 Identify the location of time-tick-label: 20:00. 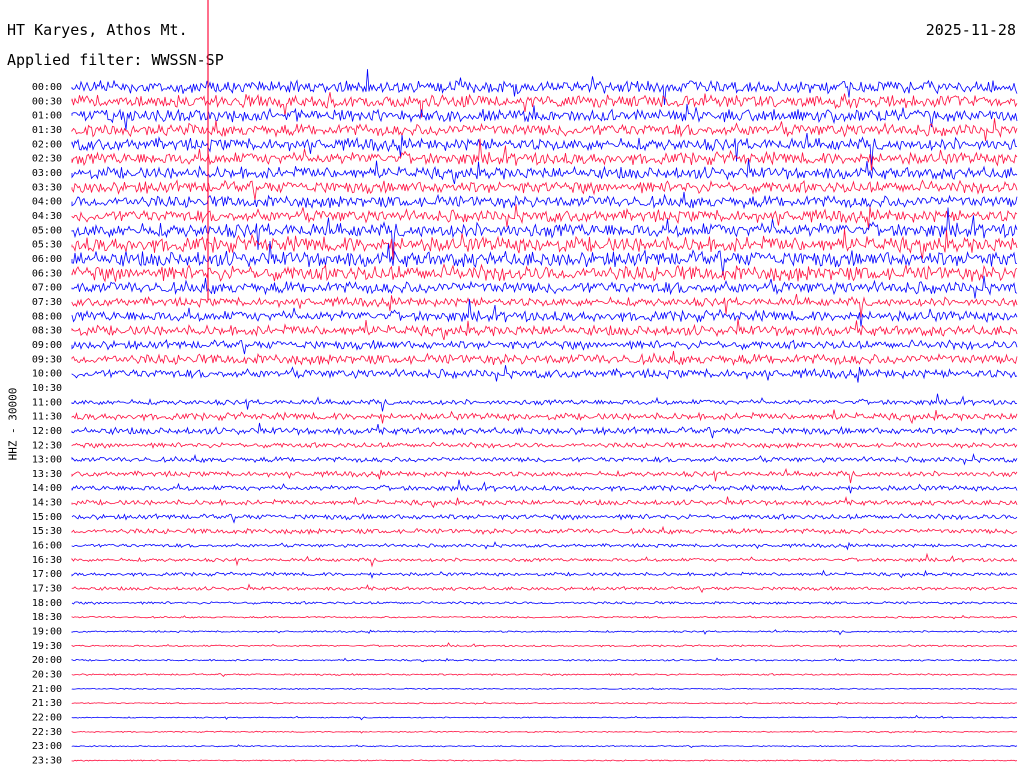
(47, 660).